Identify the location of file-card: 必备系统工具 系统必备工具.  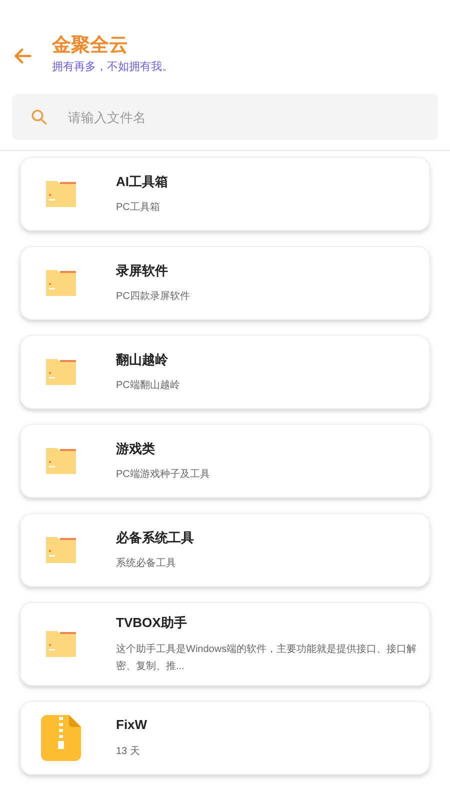
(225, 550).